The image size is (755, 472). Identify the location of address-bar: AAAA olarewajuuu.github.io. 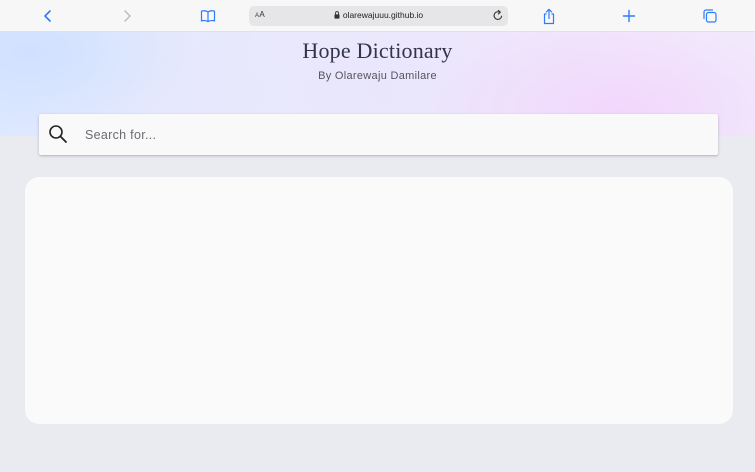
(378, 16).